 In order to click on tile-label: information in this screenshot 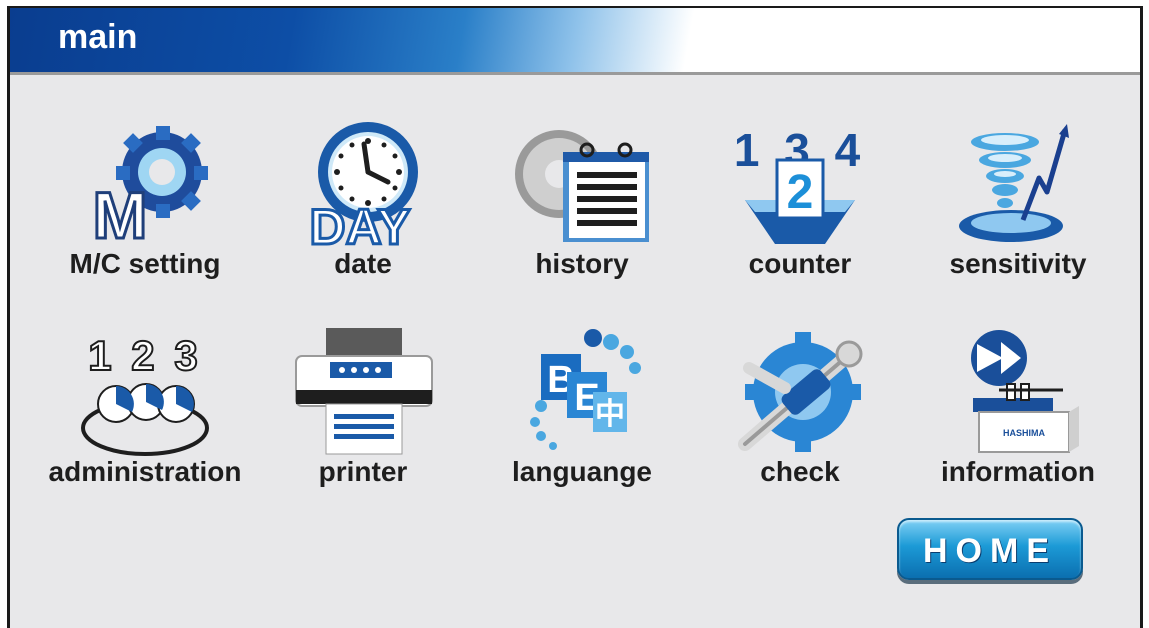, I will do `click(1018, 471)`.